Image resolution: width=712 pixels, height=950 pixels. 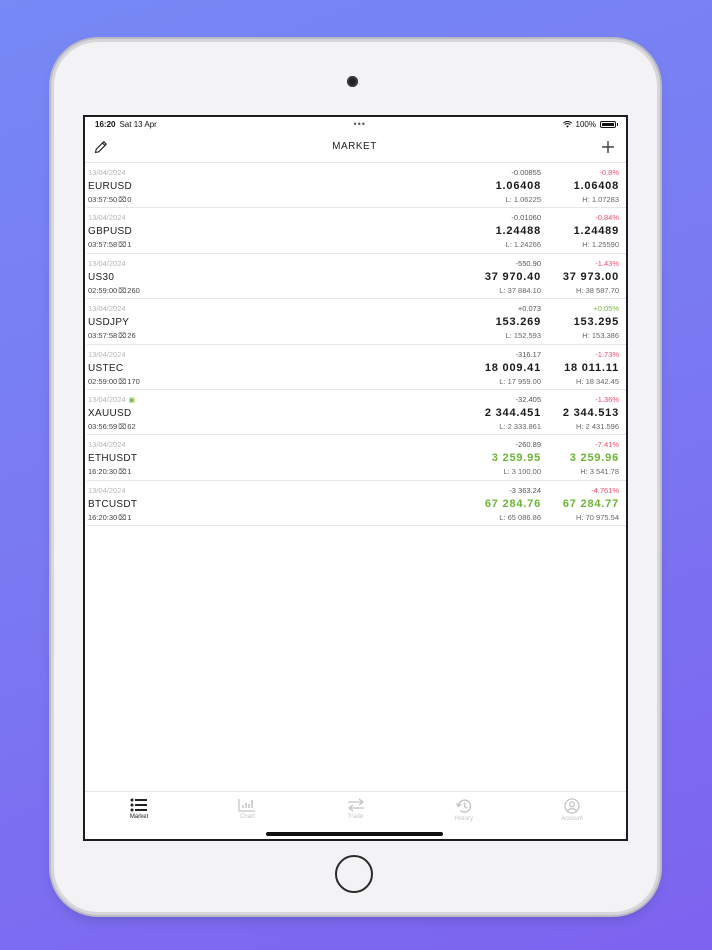 What do you see at coordinates (355, 147) in the screenshot?
I see `navigation-bar: MARKET` at bounding box center [355, 147].